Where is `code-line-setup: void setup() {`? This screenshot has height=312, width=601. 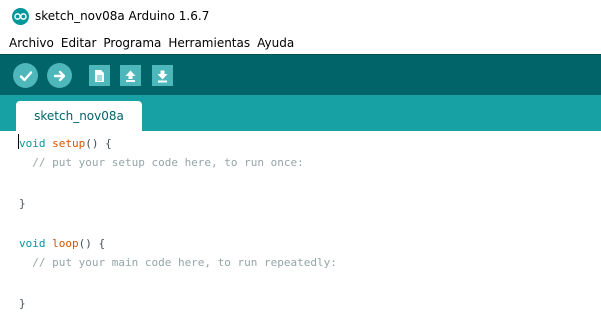
code-line-setup: void setup() { is located at coordinates (65, 144).